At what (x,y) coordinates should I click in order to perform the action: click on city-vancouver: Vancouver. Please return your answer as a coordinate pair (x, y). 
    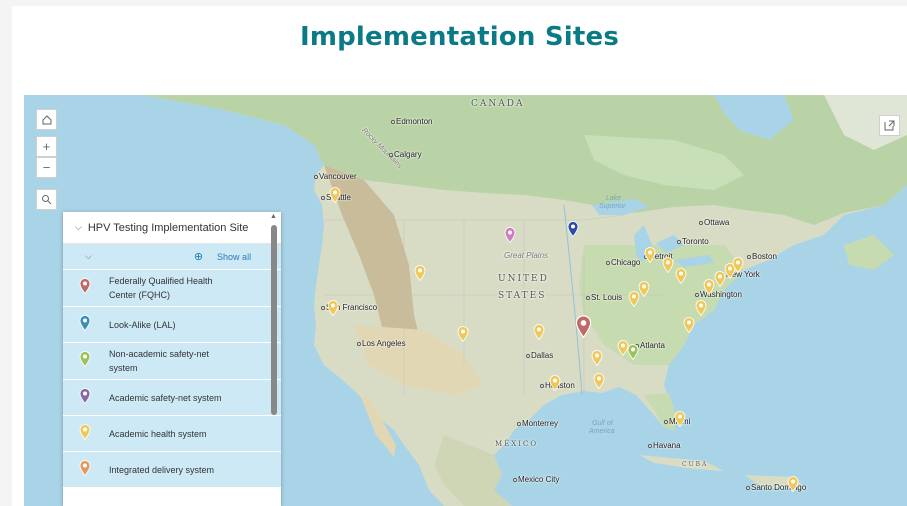
    Looking at the image, I should click on (335, 176).